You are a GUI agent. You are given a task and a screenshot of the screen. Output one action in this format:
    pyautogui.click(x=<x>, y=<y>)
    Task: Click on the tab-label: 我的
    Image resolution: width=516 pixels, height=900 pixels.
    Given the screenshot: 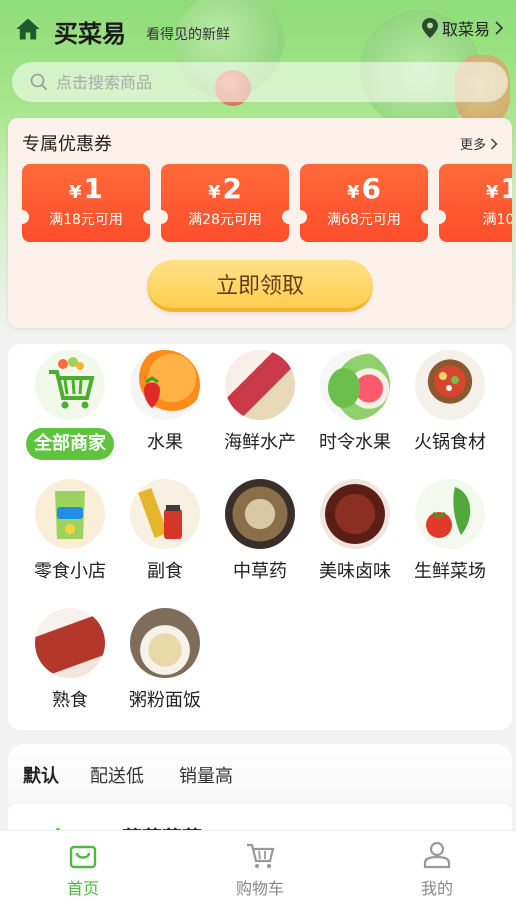 What is the action you would take?
    pyautogui.click(x=436, y=888)
    